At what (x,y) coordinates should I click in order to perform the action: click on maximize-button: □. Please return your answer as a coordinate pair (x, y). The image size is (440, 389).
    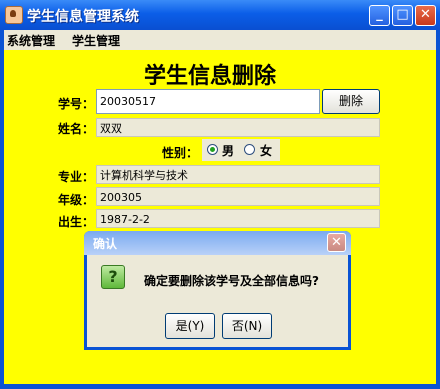
    Looking at the image, I should click on (402, 15).